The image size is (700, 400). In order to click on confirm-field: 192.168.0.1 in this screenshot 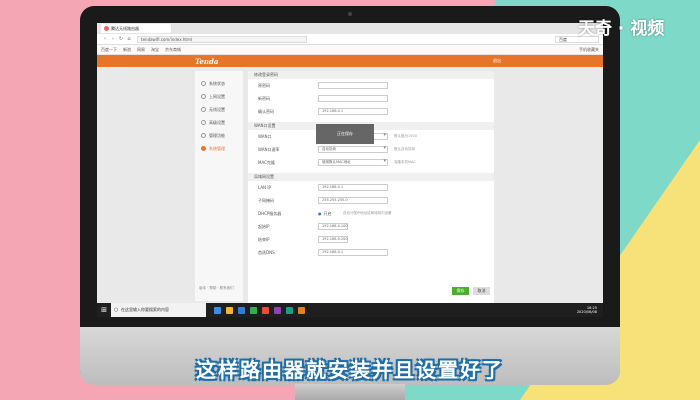, I will do `click(353, 111)`.